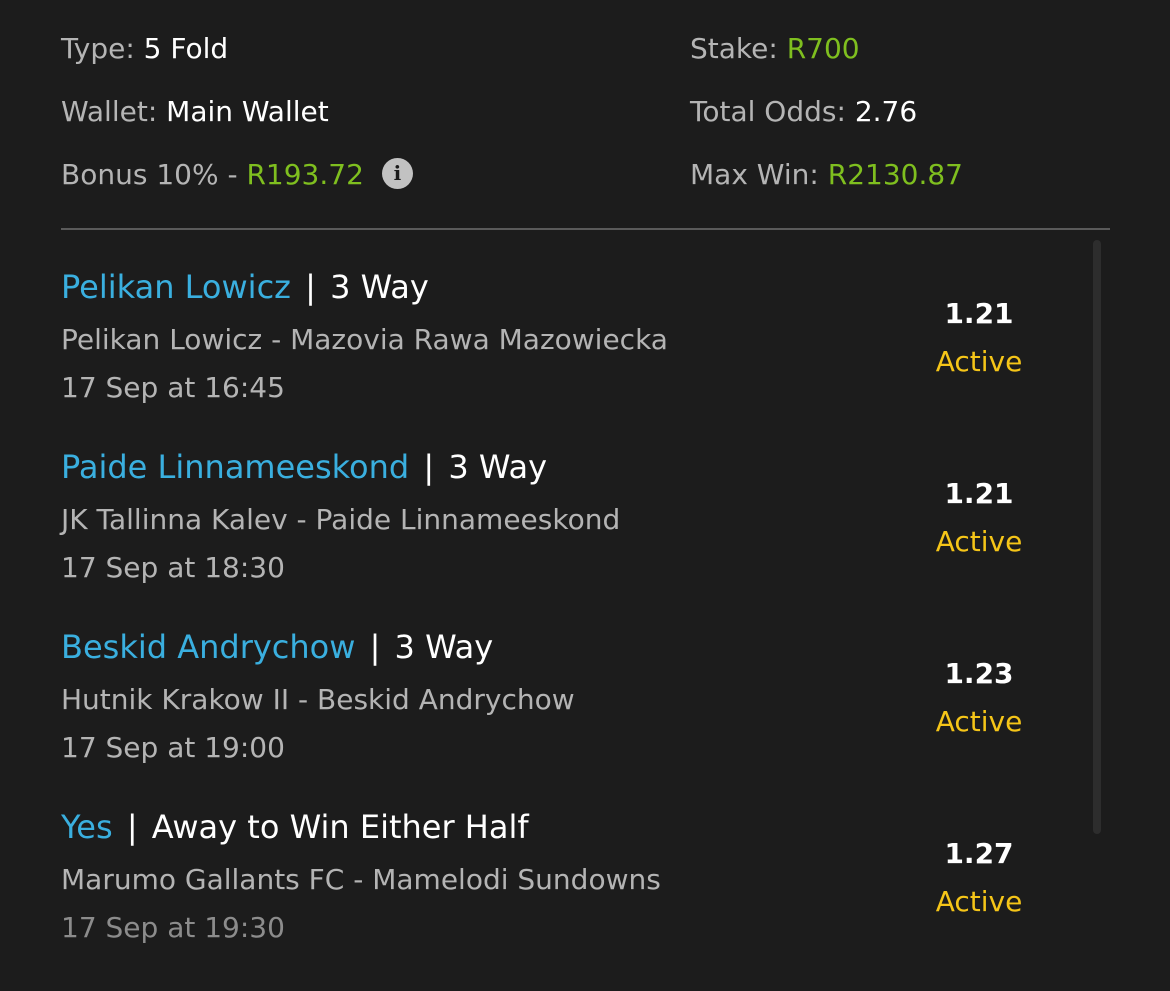 Image resolution: width=1170 pixels, height=991 pixels. I want to click on leg-title: Yes | Away to Win Either Half, so click(295, 827).